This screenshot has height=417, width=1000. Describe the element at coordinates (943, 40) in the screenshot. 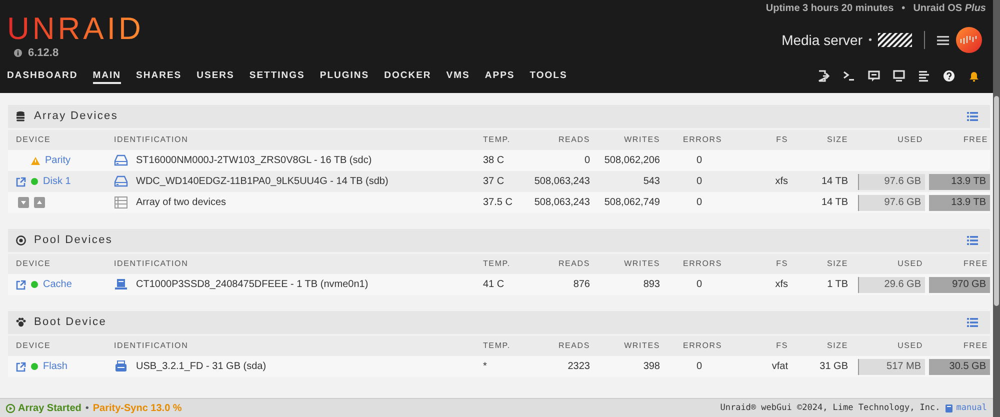

I see `menu-icon` at that location.